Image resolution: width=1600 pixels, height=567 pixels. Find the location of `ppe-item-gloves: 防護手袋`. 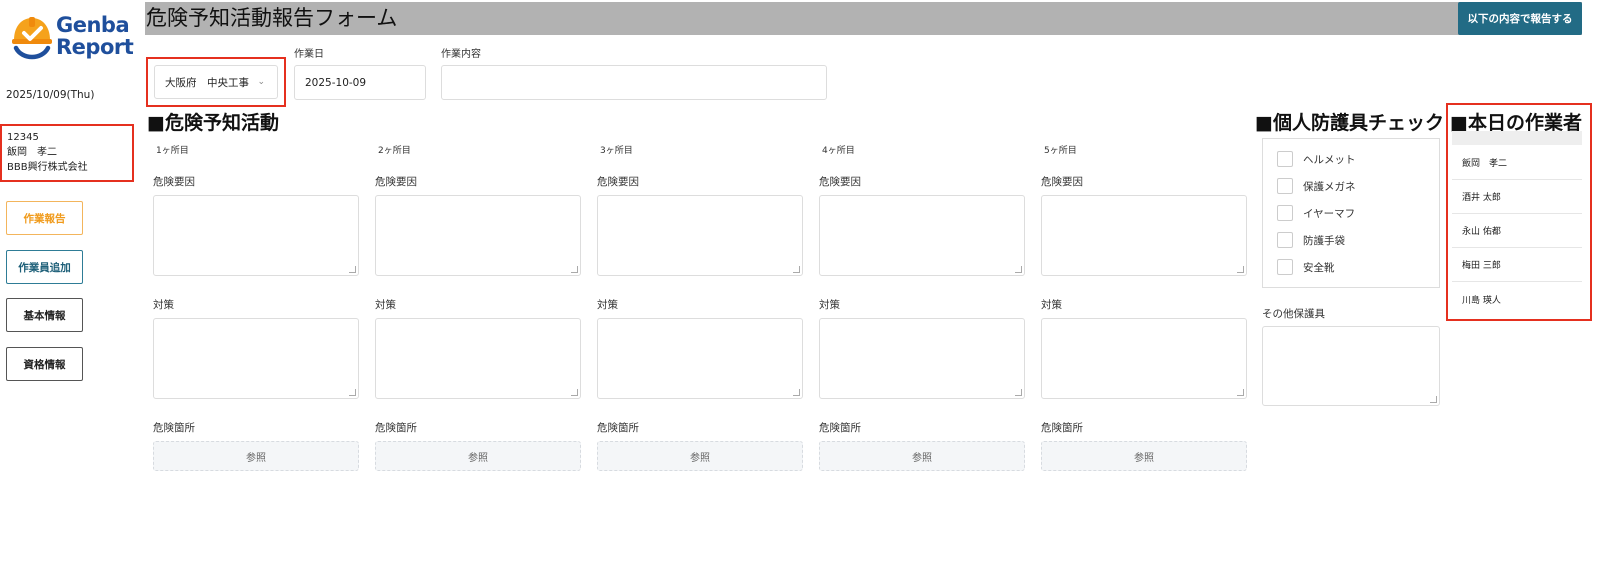

ppe-item-gloves: 防護手袋 is located at coordinates (1311, 240).